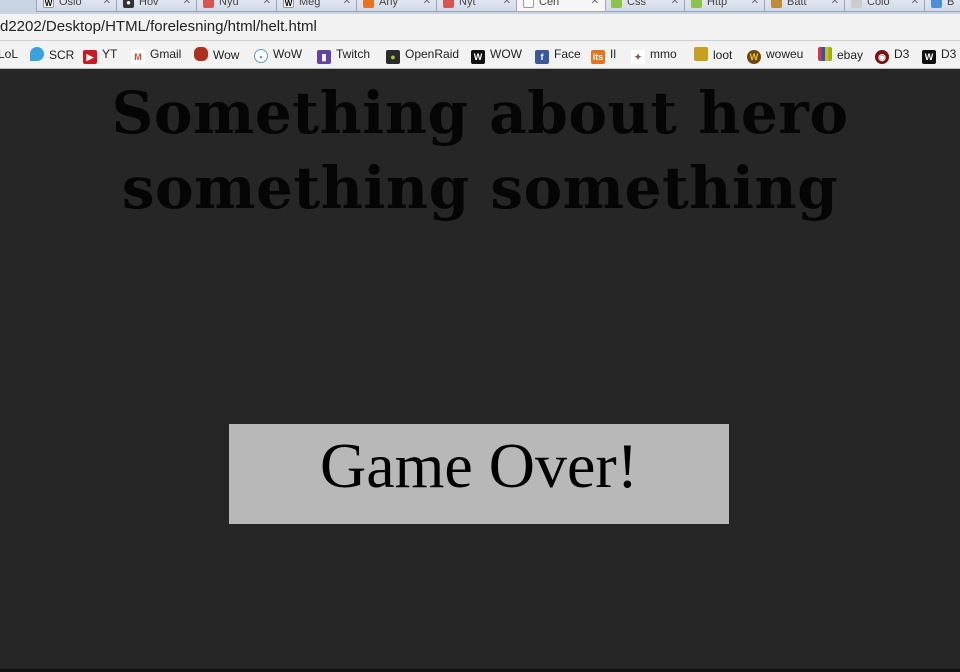 Image resolution: width=960 pixels, height=672 pixels. I want to click on bookmark-gmail: M Gmail, so click(156, 55).